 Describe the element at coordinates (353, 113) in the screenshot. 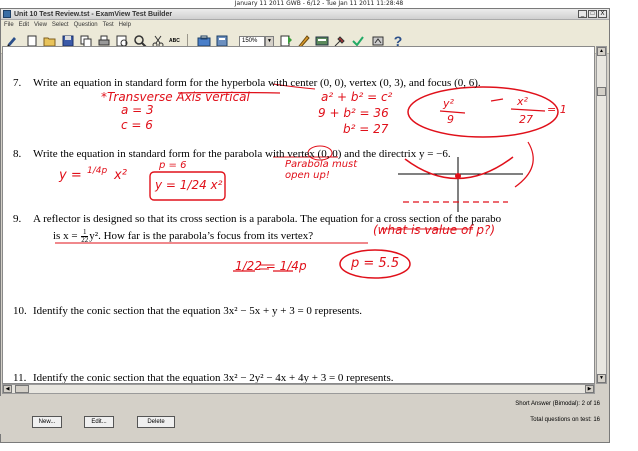

I see `hw-substitution: 9 + b² = 36` at that location.